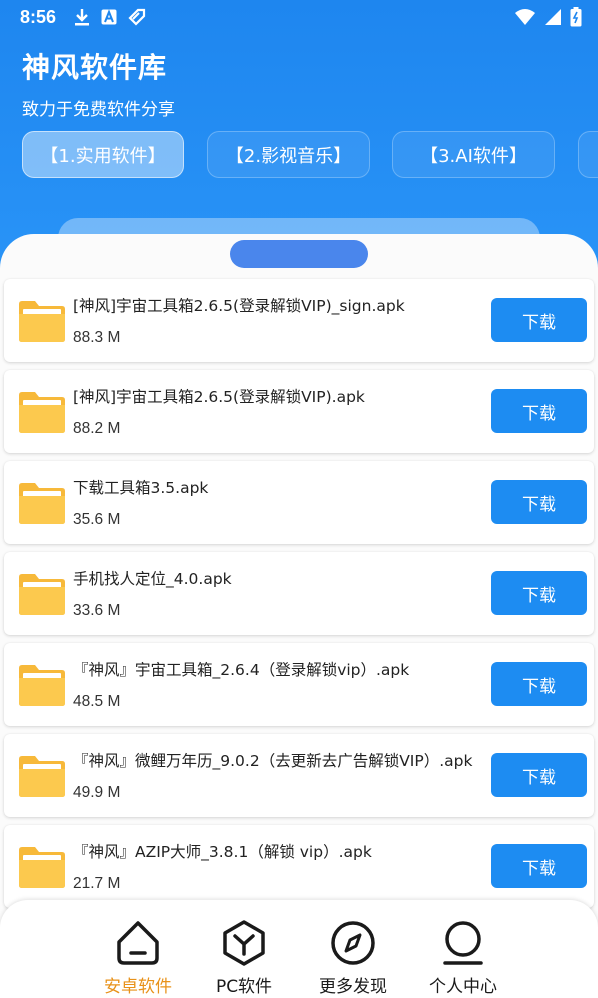  What do you see at coordinates (82, 17) in the screenshot?
I see `download-icon` at bounding box center [82, 17].